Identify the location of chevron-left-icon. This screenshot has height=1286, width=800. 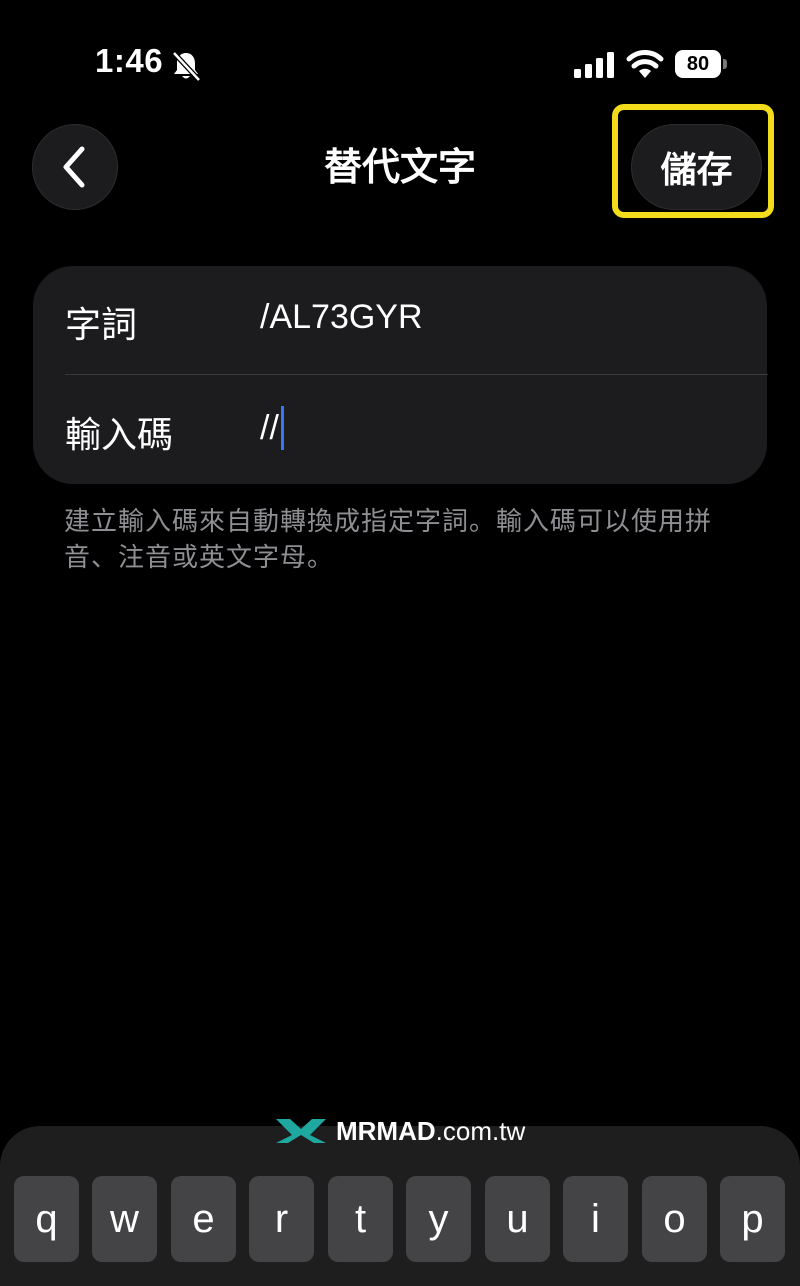
(74, 167).